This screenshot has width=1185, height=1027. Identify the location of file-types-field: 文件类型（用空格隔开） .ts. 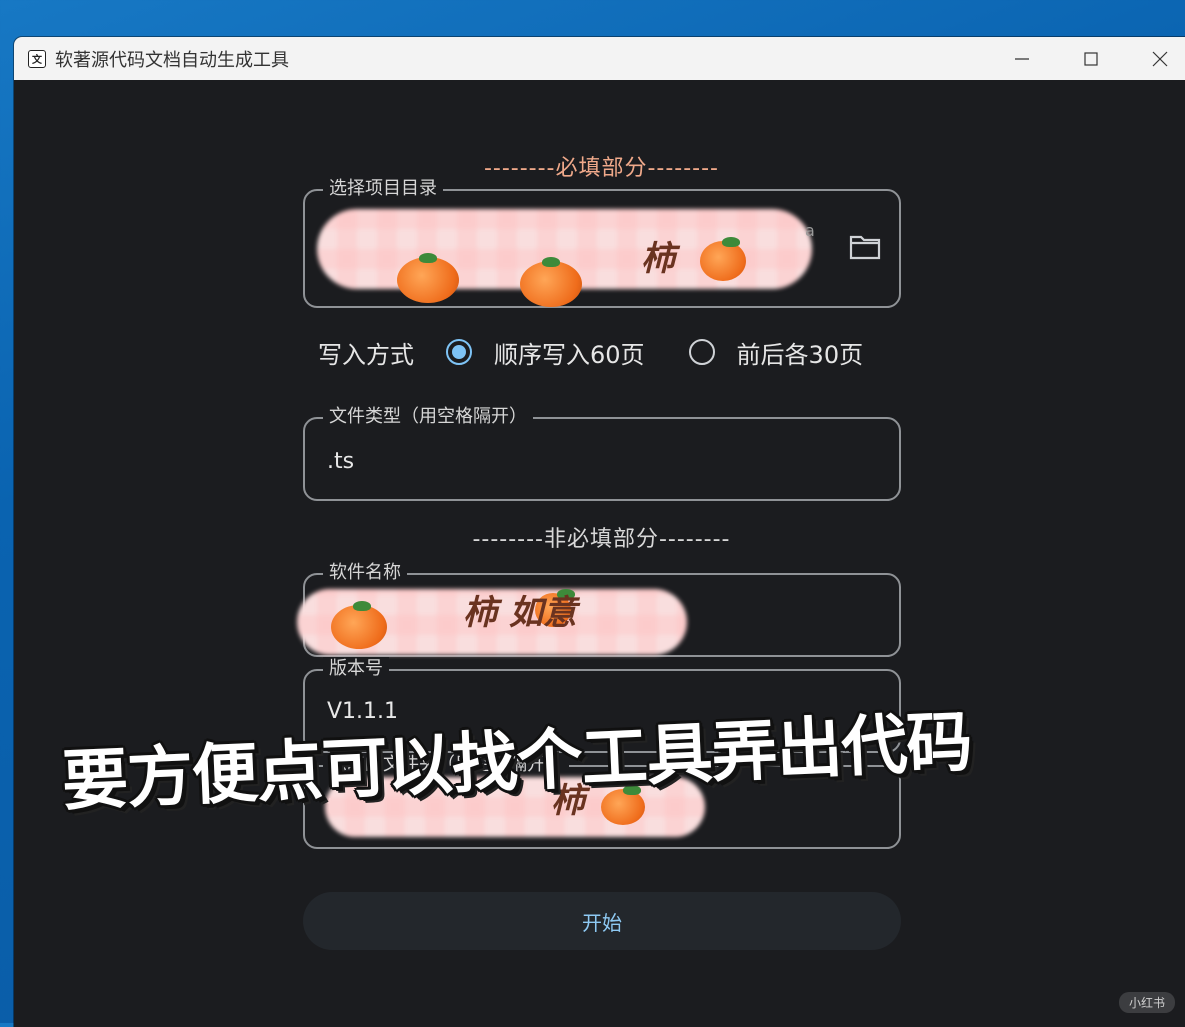
(602, 453).